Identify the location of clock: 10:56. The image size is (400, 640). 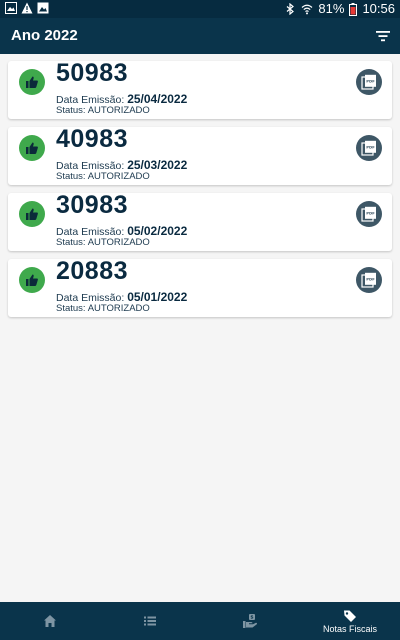
(378, 8).